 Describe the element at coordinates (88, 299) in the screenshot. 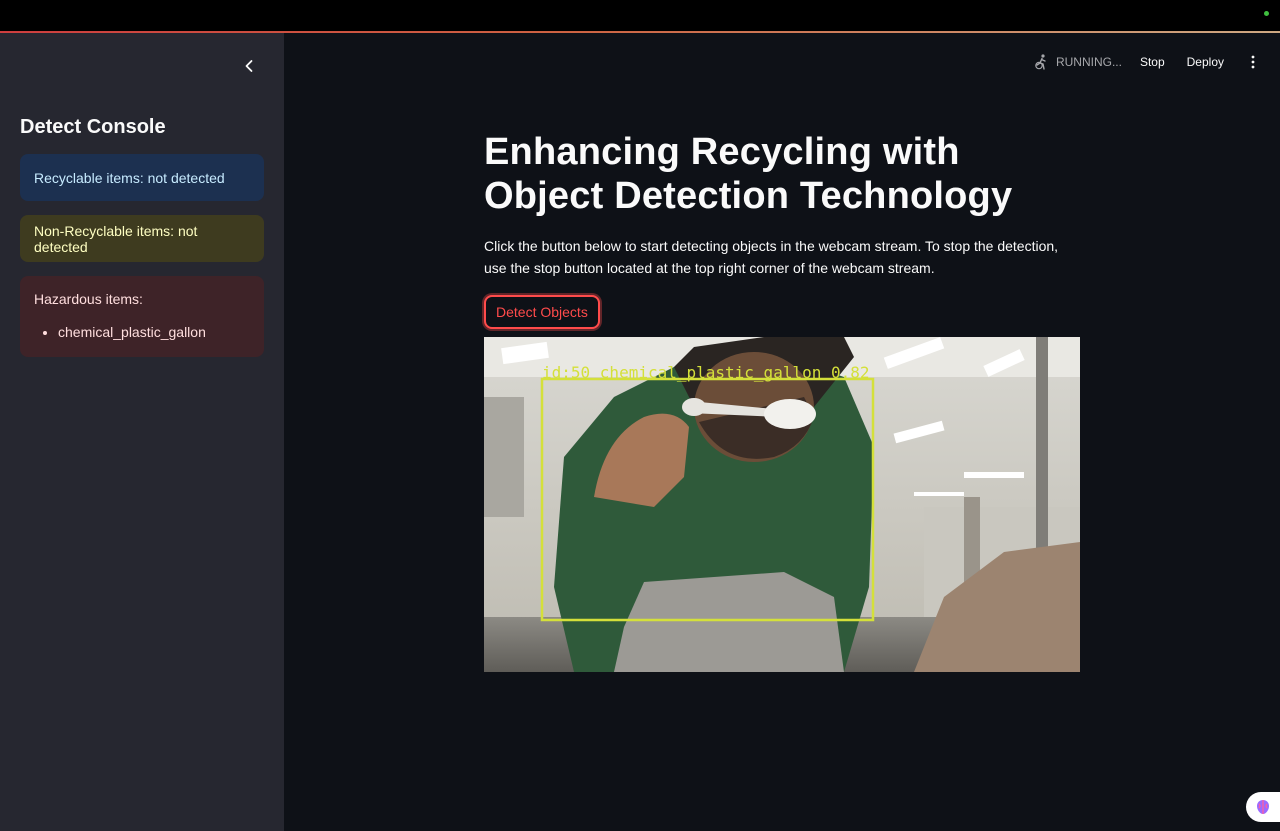

I see `hazardous-label: Hazardous items:` at that location.